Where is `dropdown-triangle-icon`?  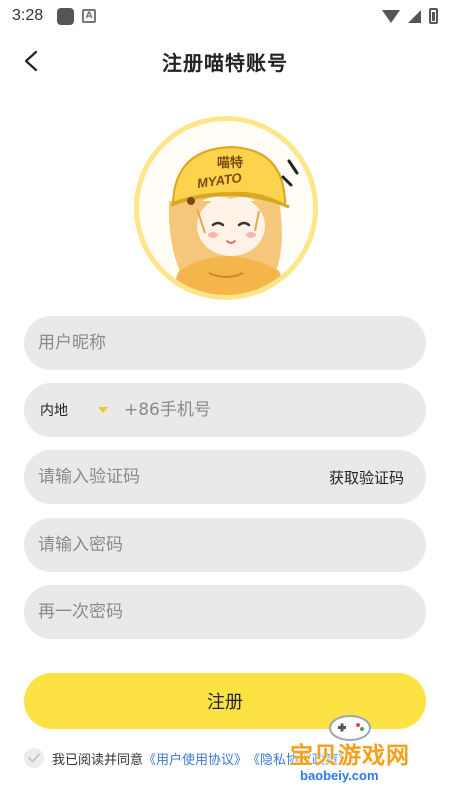 dropdown-triangle-icon is located at coordinates (103, 410).